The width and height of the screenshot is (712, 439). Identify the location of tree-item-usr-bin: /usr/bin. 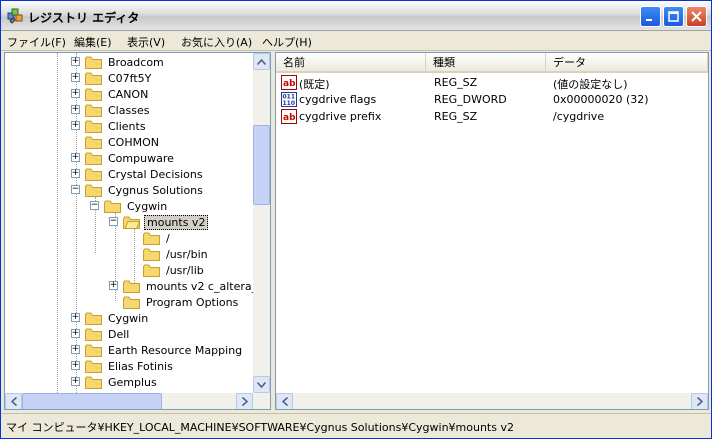
(176, 254).